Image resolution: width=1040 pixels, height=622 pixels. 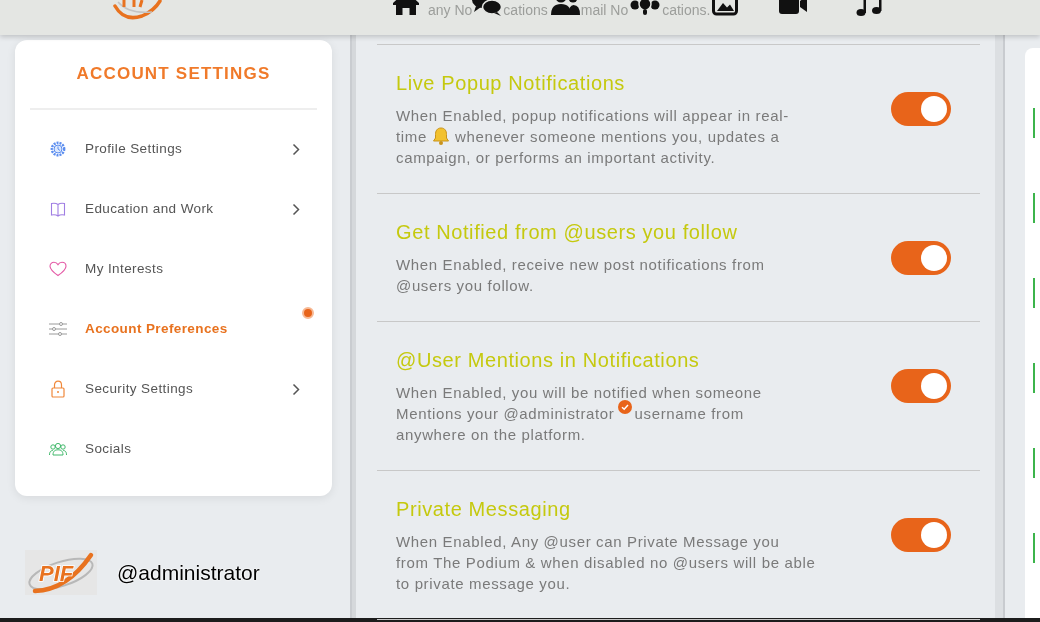 I want to click on sliders-icon, so click(x=58, y=329).